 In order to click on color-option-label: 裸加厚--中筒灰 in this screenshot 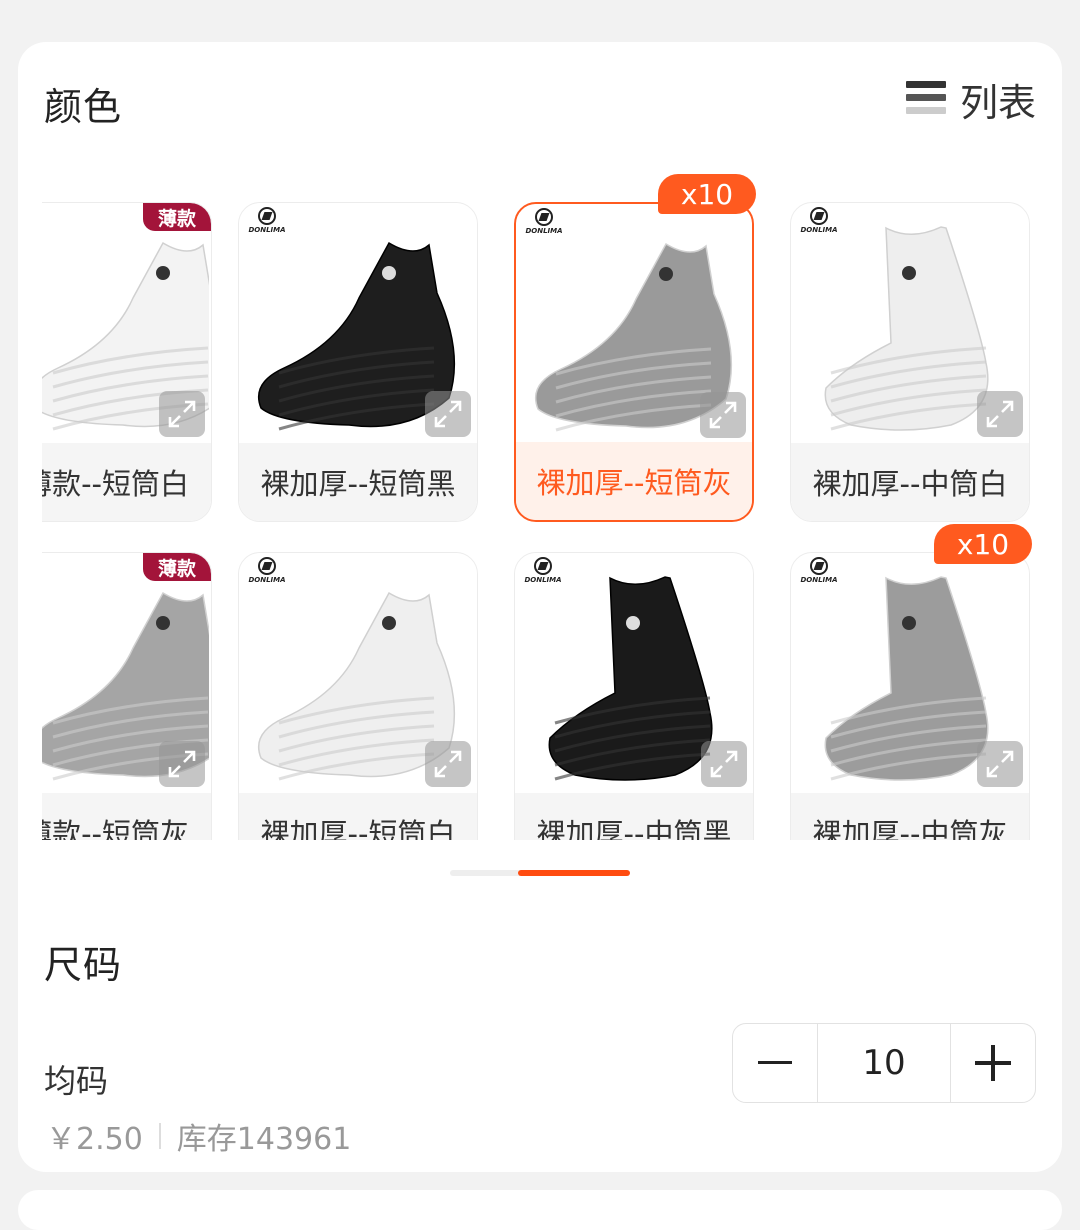, I will do `click(910, 816)`.